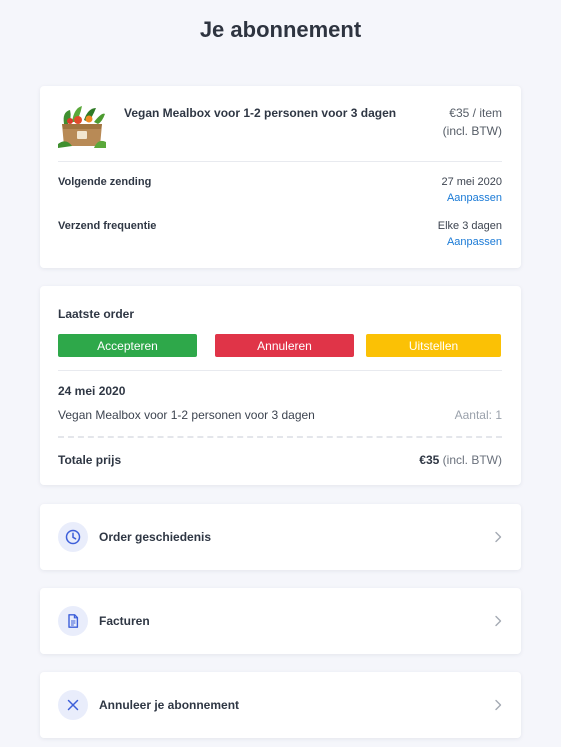  I want to click on order-item-quantity: Aantal: 1, so click(478, 415).